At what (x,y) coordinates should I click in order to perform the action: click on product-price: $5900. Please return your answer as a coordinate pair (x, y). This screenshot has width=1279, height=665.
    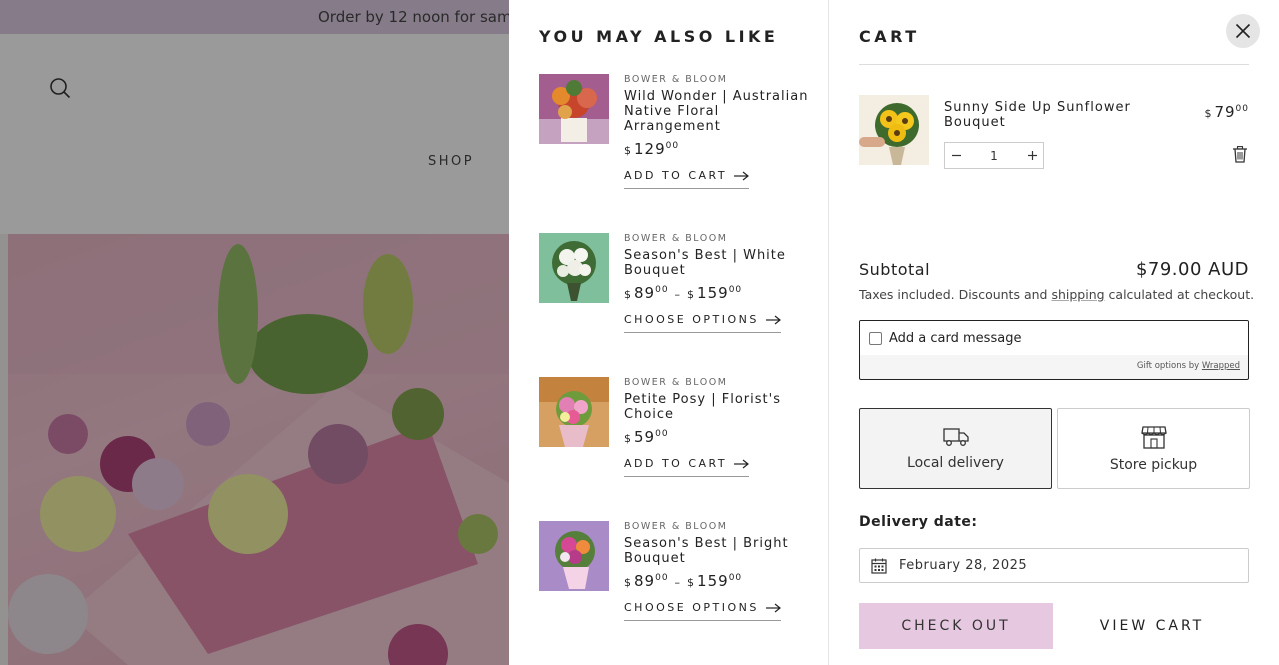
    Looking at the image, I should click on (646, 437).